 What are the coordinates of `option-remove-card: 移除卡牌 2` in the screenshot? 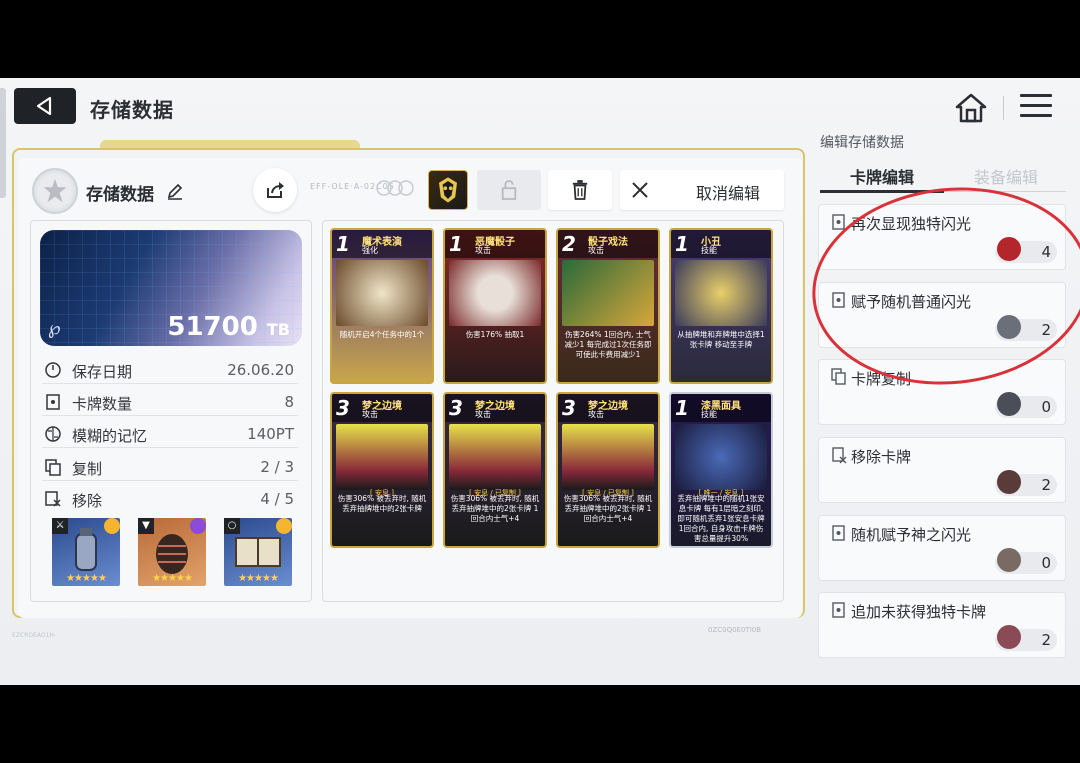 It's located at (942, 470).